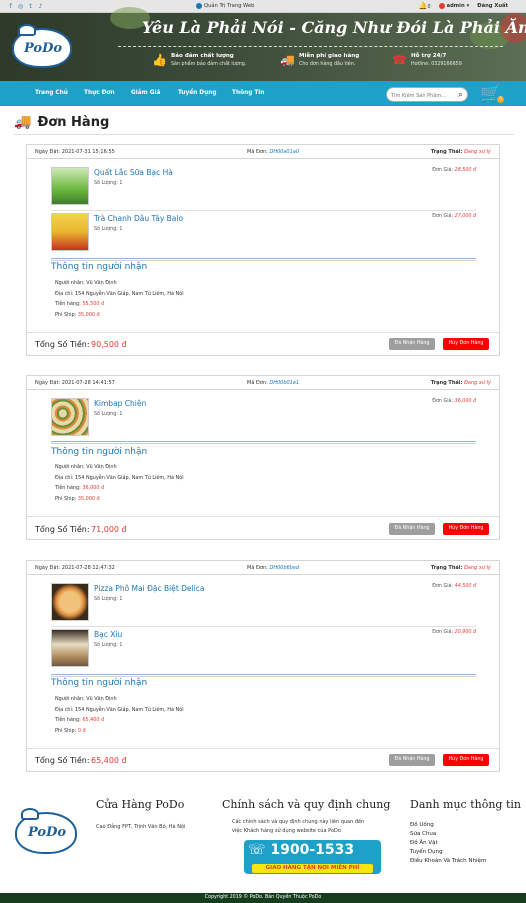  What do you see at coordinates (145, 93) in the screenshot?
I see `nav-item-discount: Giảm Giá` at bounding box center [145, 93].